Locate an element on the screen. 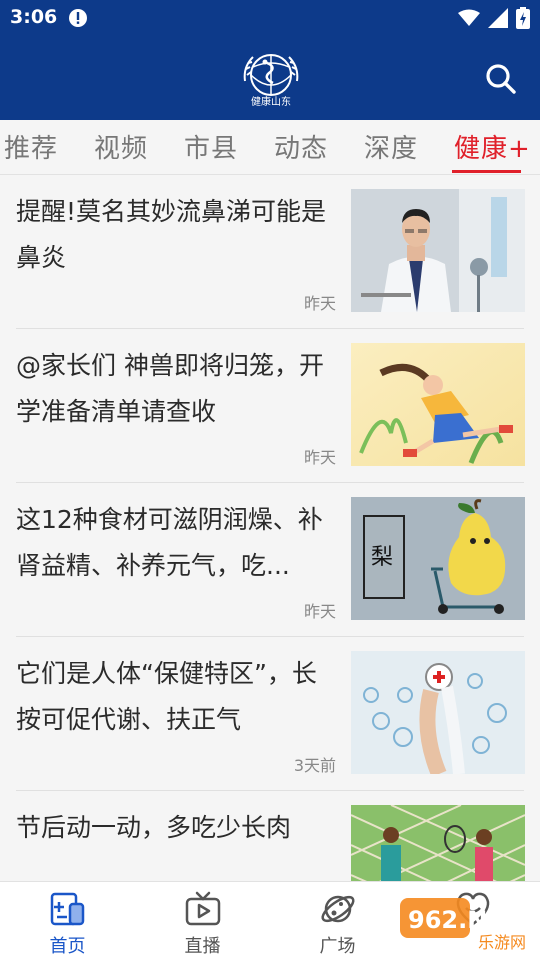  article-thumbnail-running-girl is located at coordinates (438, 404).